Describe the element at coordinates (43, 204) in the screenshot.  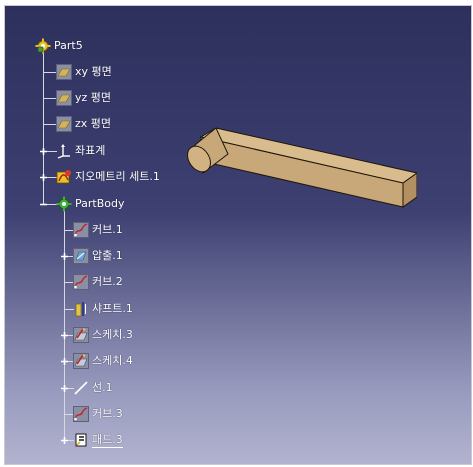
I see `collapse-toggle` at that location.